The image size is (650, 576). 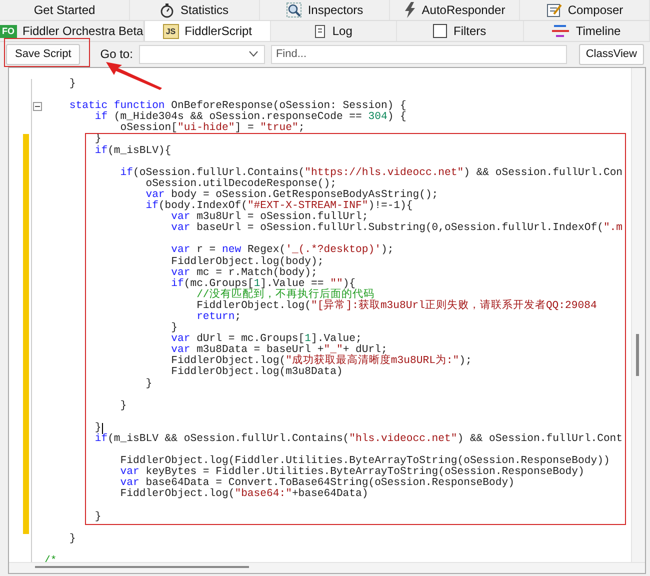 I want to click on tab: JS FiddlerScript, so click(x=207, y=31).